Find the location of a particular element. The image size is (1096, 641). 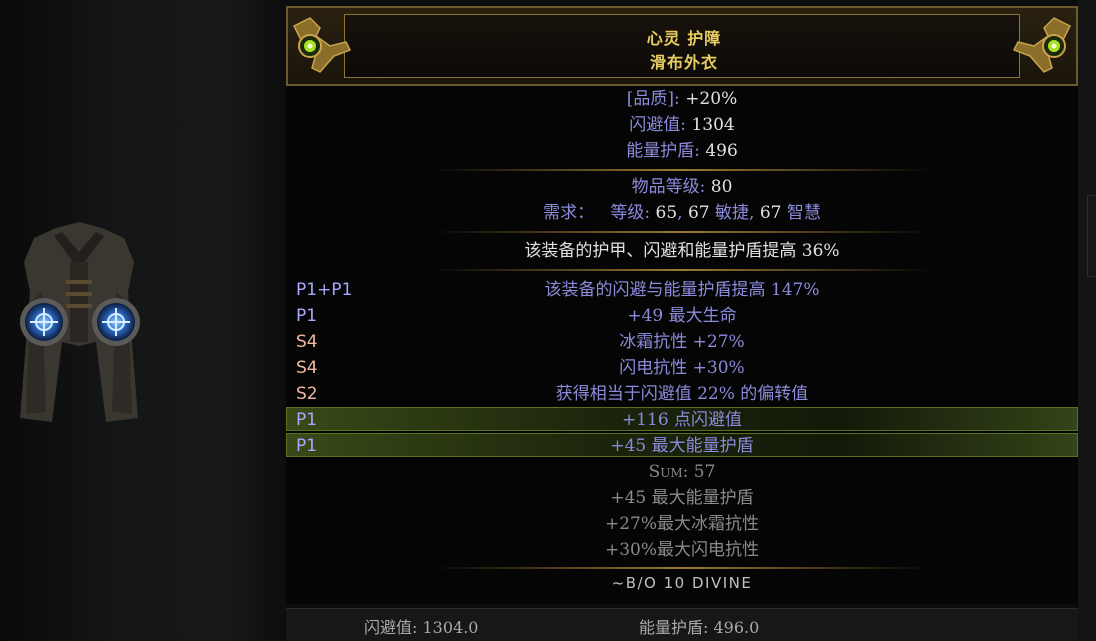

requirements-label: 需求： is located at coordinates (569, 213).